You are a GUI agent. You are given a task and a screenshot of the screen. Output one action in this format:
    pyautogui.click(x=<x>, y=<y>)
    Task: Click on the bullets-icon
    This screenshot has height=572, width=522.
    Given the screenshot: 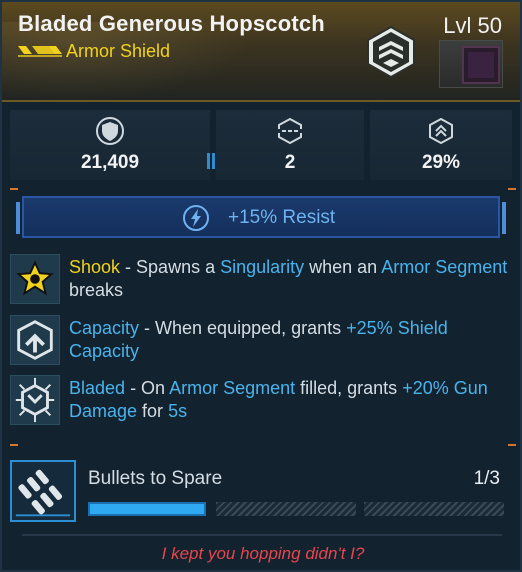 What is the action you would take?
    pyautogui.click(x=43, y=491)
    